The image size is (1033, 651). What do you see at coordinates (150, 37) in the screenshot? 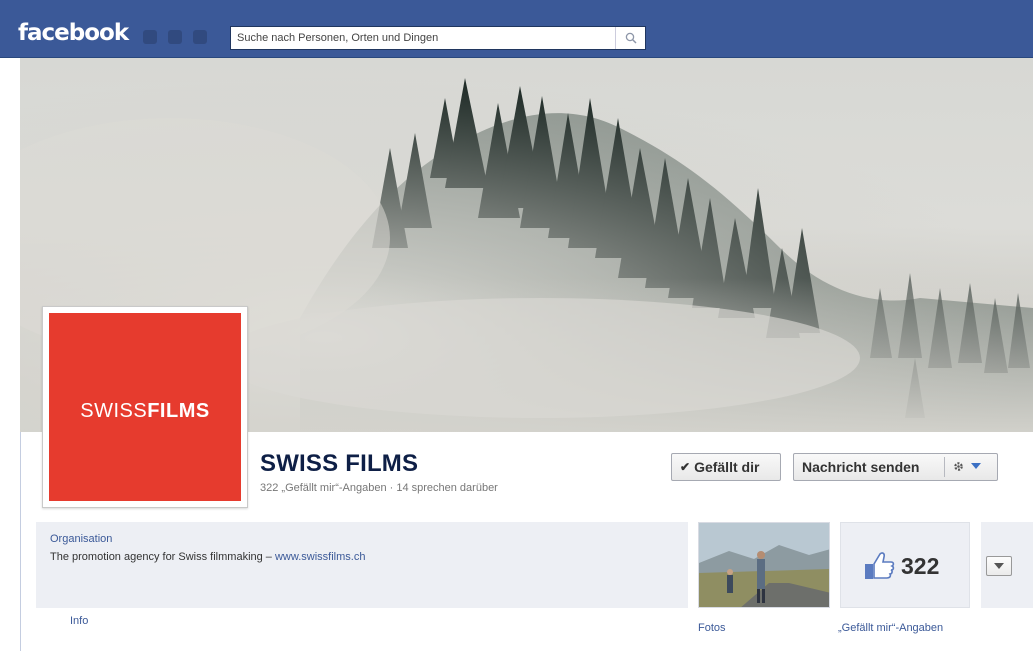
I see `friend-requests-icon` at bounding box center [150, 37].